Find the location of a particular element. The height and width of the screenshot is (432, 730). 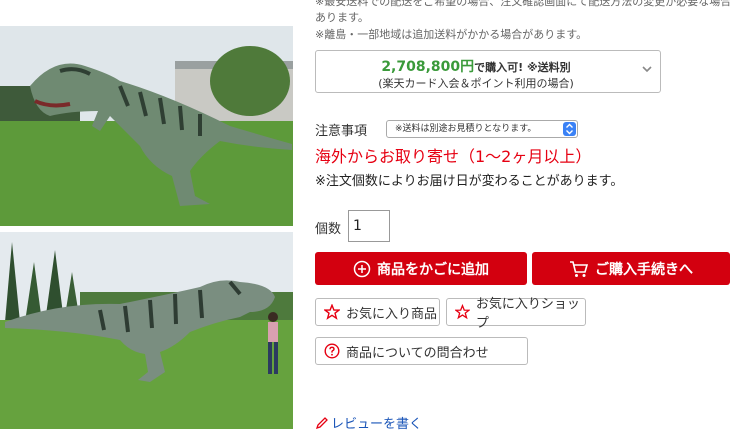

favorite-item-button: お気に入り商品 is located at coordinates (377, 312).